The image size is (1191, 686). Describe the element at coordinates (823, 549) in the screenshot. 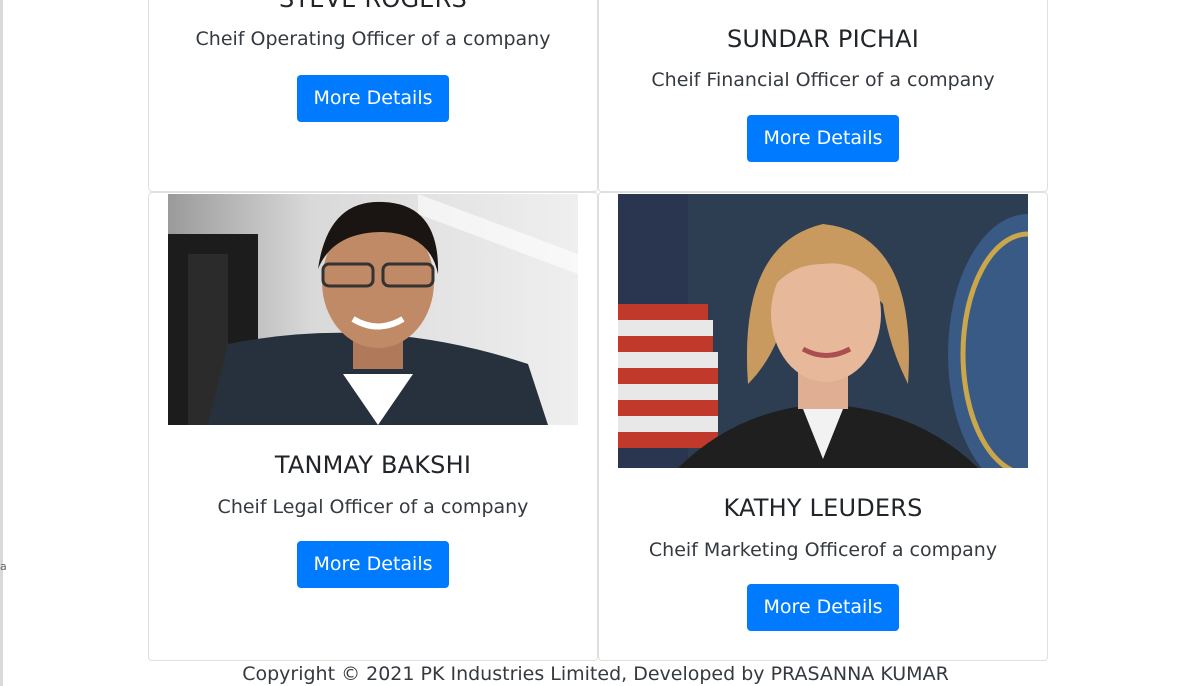

I see `card-role-text: Cheif Marketing Officerof a company` at that location.